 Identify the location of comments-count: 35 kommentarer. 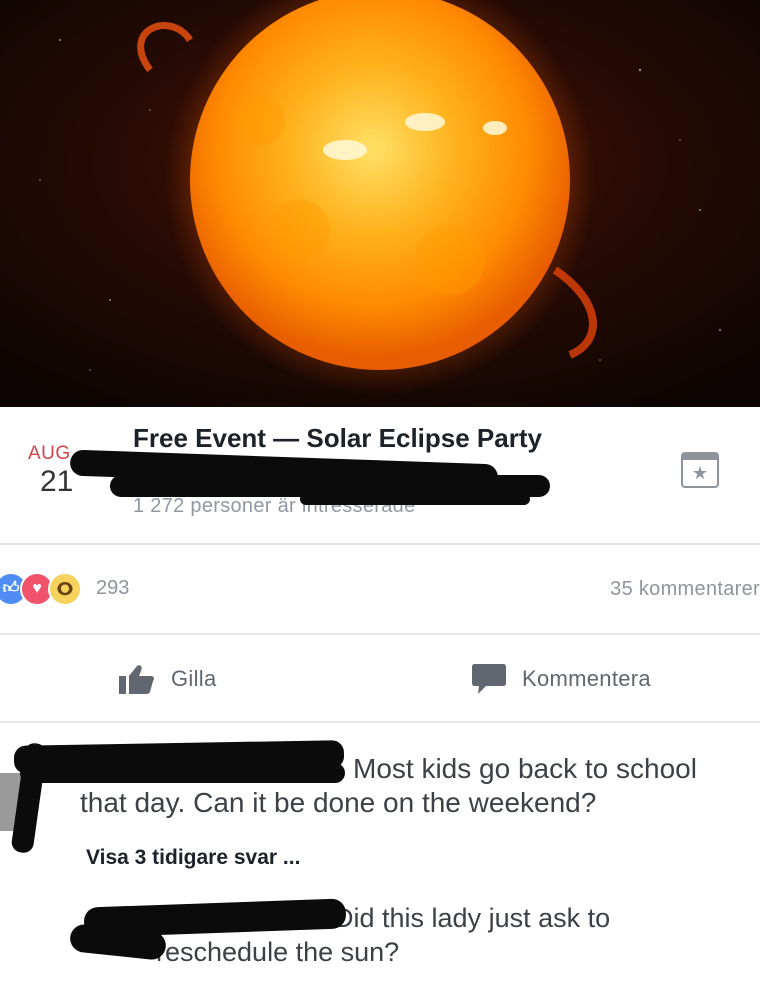
(685, 589).